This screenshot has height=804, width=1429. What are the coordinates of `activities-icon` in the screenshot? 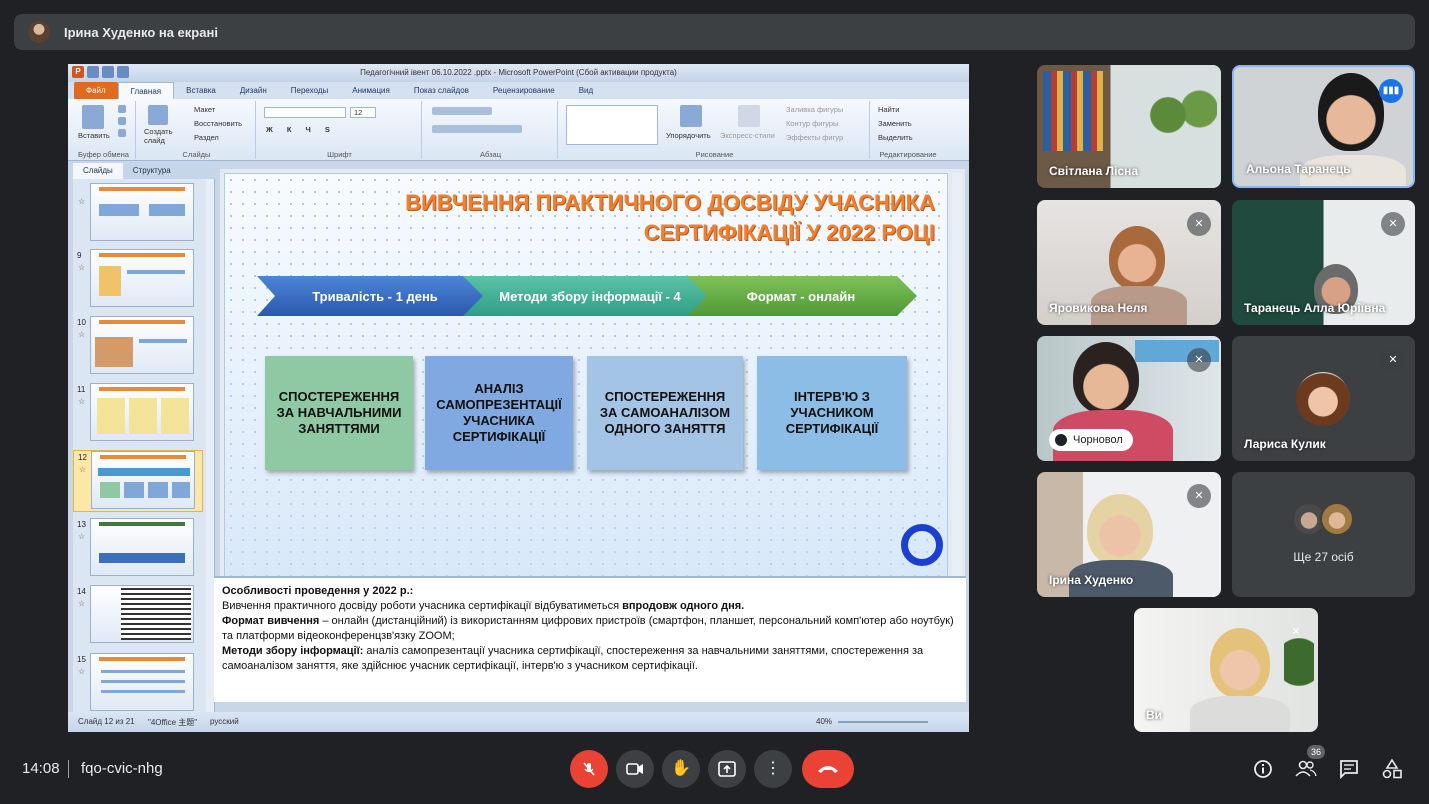 It's located at (1392, 768).